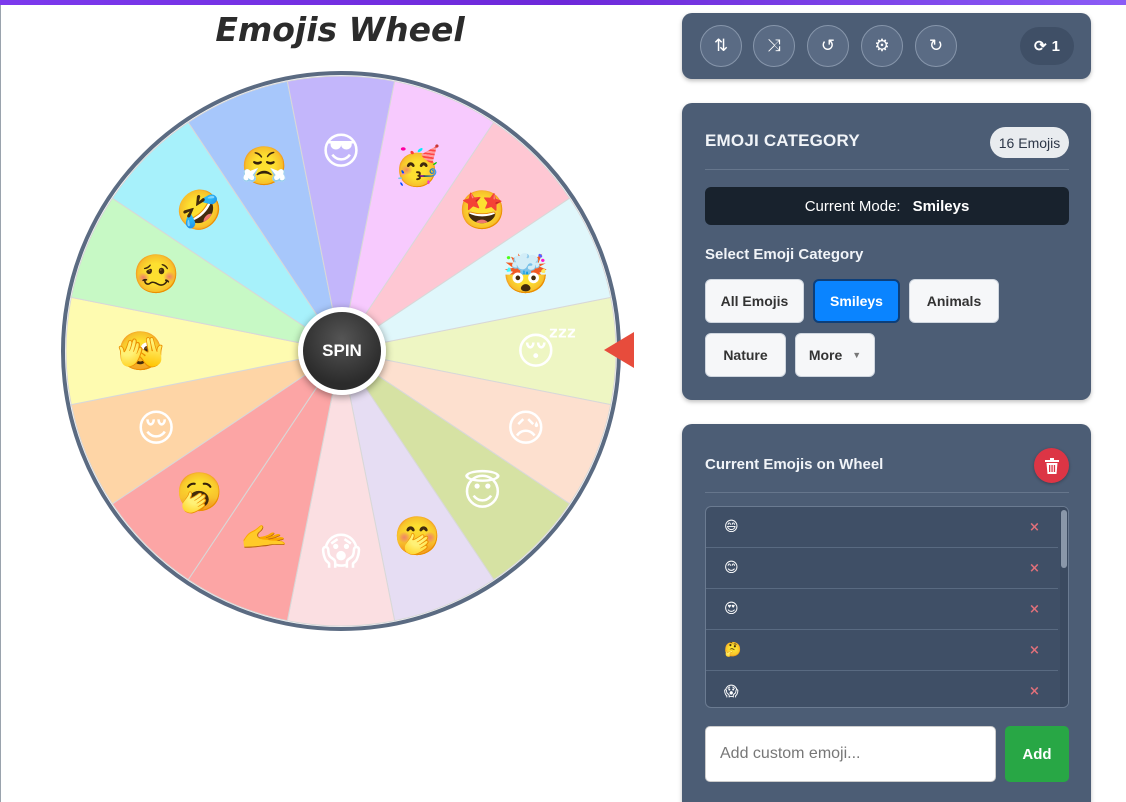 The image size is (1126, 802). What do you see at coordinates (525, 427) in the screenshot?
I see `wheel-segment-emoji: 😥` at bounding box center [525, 427].